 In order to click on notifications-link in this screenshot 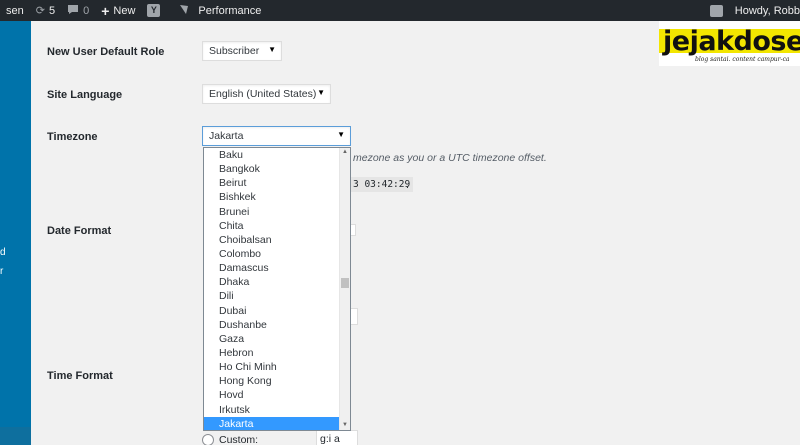, I will do `click(716, 10)`.